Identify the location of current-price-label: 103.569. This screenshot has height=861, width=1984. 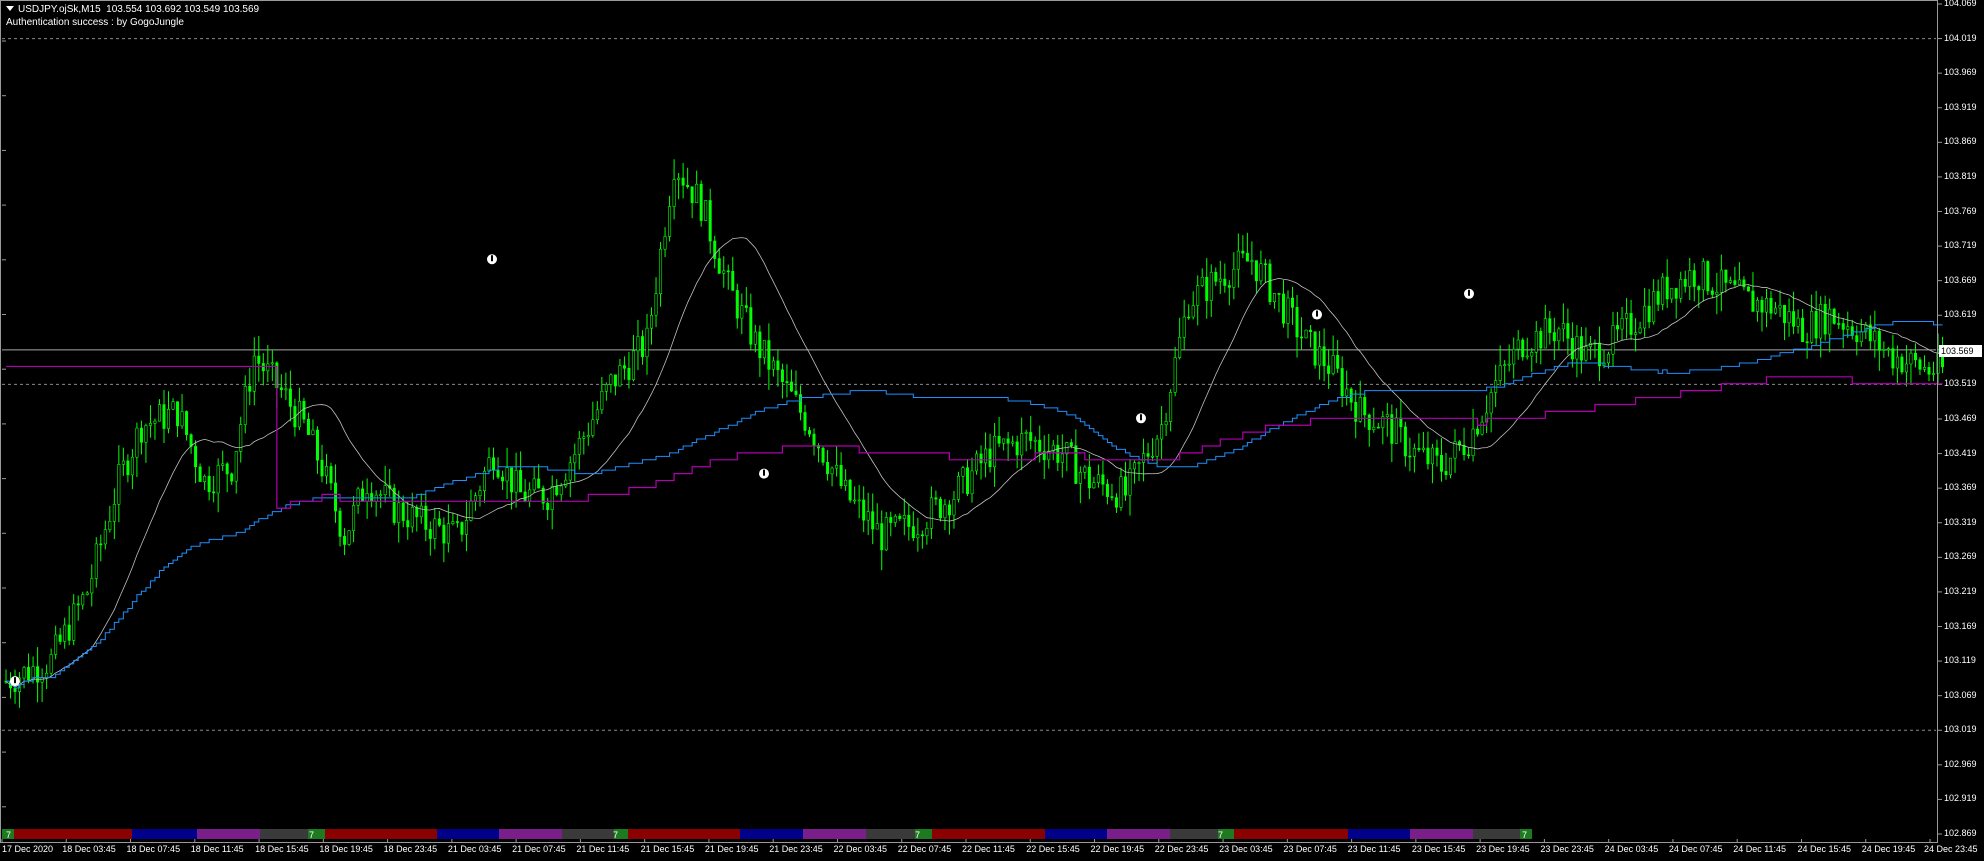
(1960, 351).